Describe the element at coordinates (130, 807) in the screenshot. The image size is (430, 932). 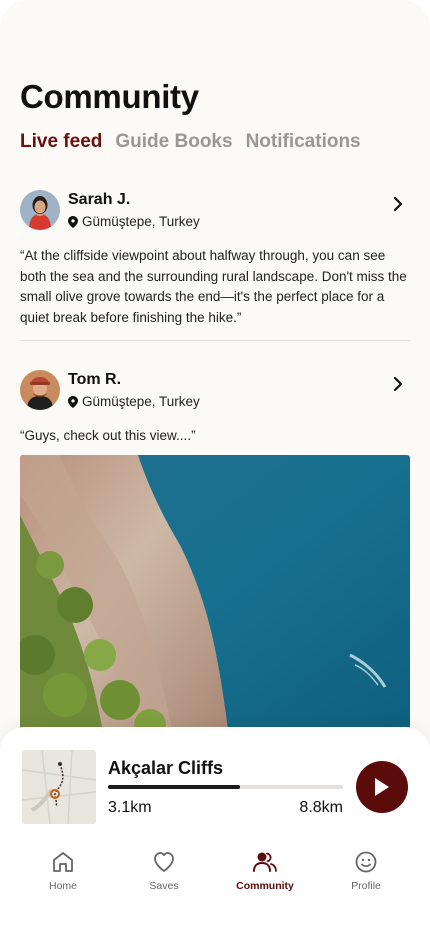
I see `current-distance: 3.1km` at that location.